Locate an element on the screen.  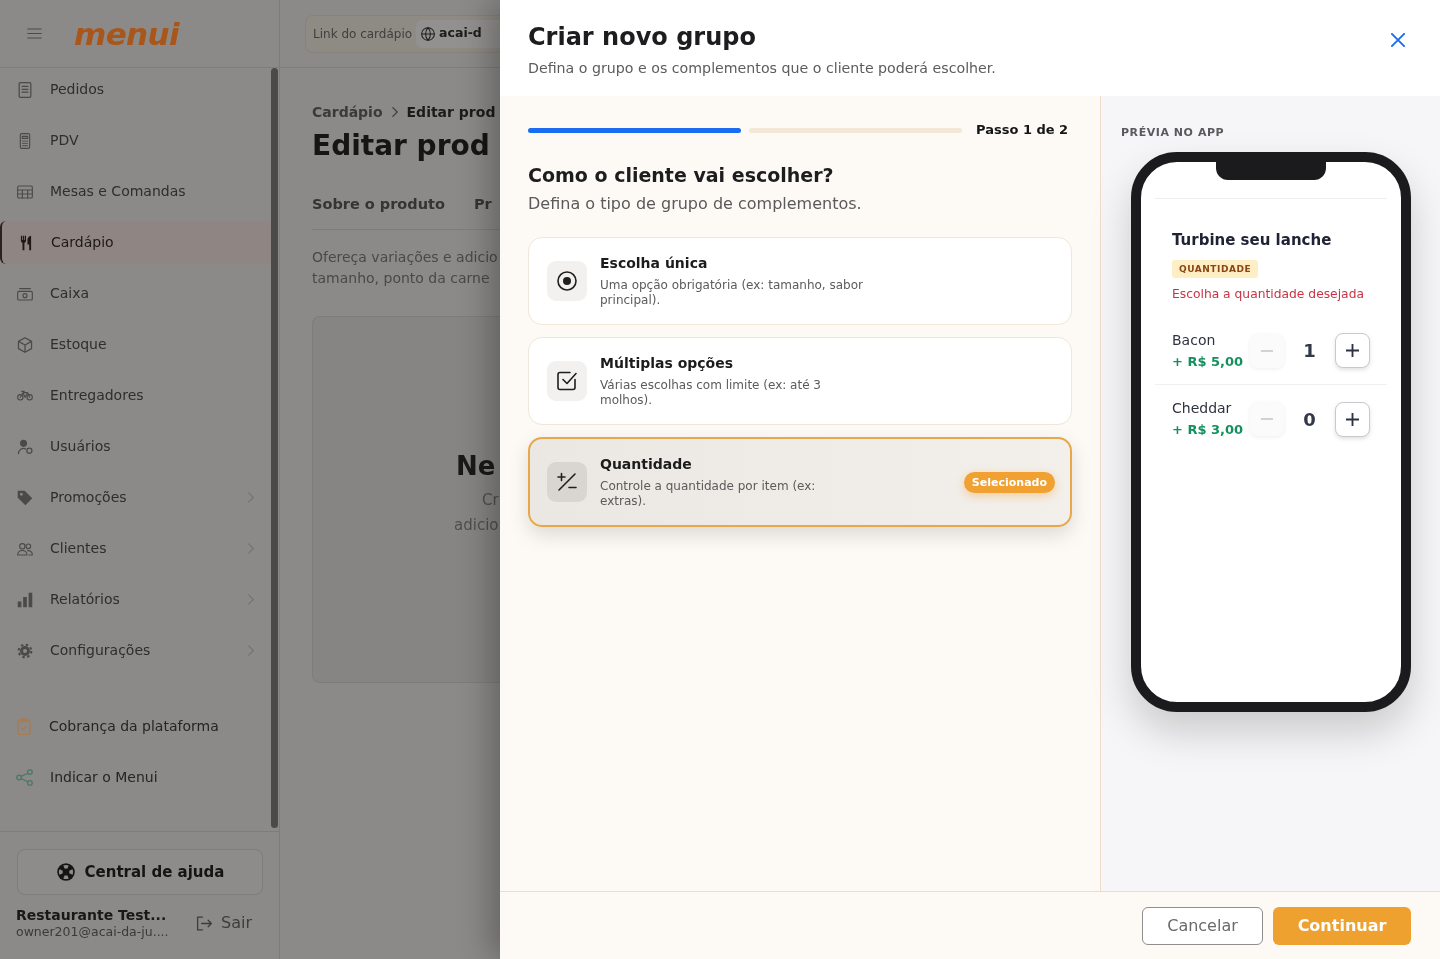
chevron-right-icon is located at coordinates (394, 112).